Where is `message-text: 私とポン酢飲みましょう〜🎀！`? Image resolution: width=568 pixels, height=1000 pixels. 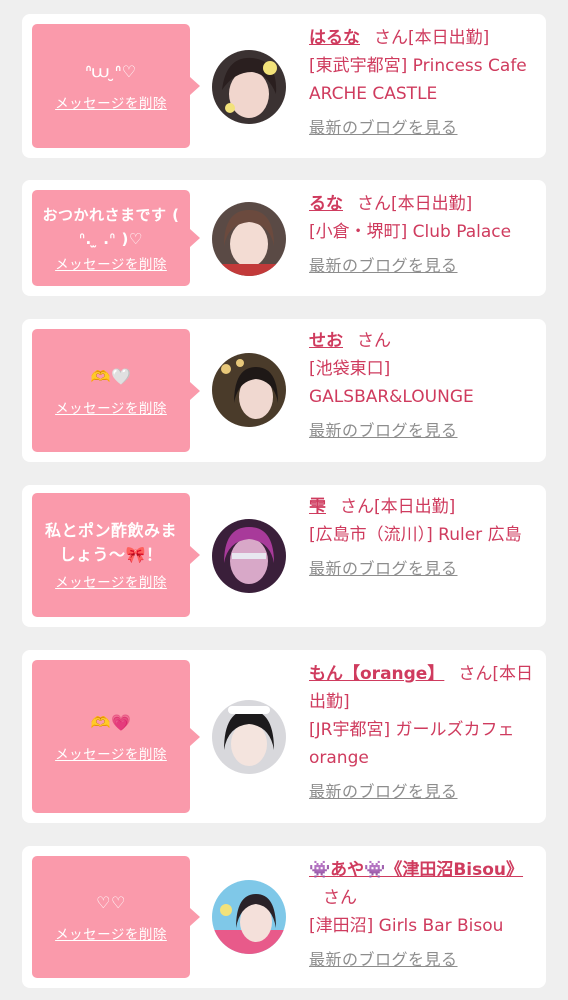
message-text: 私とポン酢飲みましょう〜🎀！ is located at coordinates (110, 542).